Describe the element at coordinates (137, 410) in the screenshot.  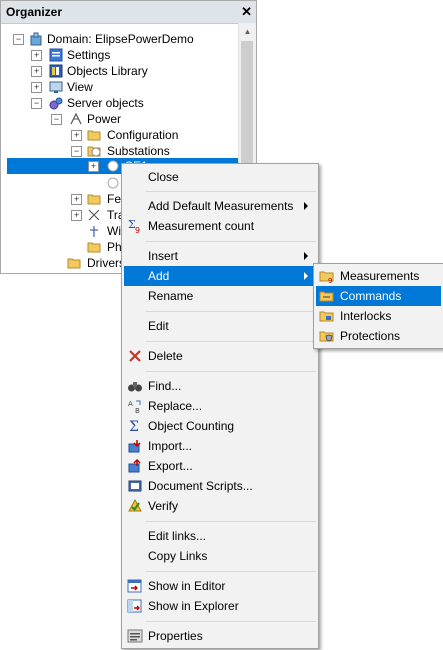
I see `svg-text: B` at that location.